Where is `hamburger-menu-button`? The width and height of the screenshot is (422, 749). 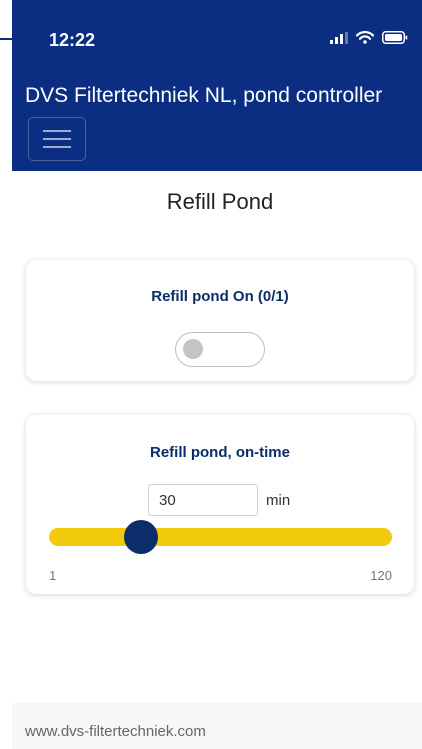
hamburger-menu-button is located at coordinates (57, 139).